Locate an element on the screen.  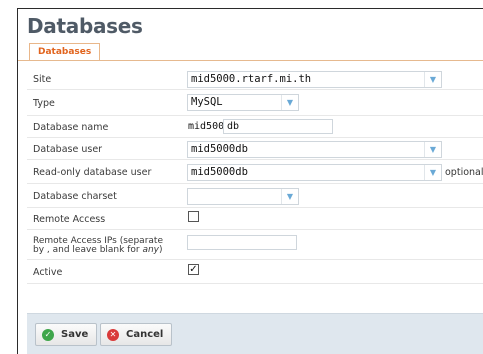
form-row-active: Active ✓ is located at coordinates (255, 272).